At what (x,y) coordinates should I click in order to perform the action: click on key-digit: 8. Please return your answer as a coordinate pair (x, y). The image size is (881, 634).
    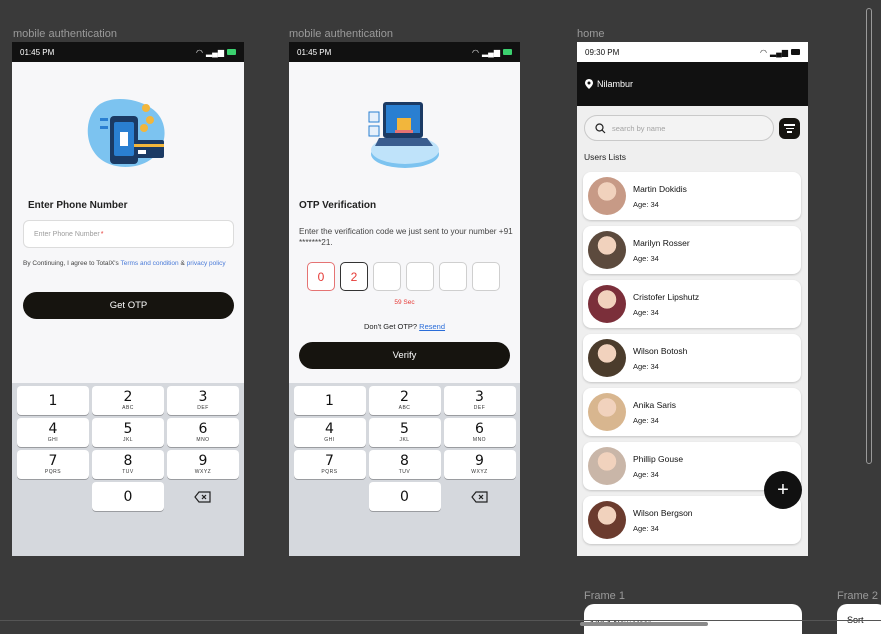
    Looking at the image, I should click on (404, 461).